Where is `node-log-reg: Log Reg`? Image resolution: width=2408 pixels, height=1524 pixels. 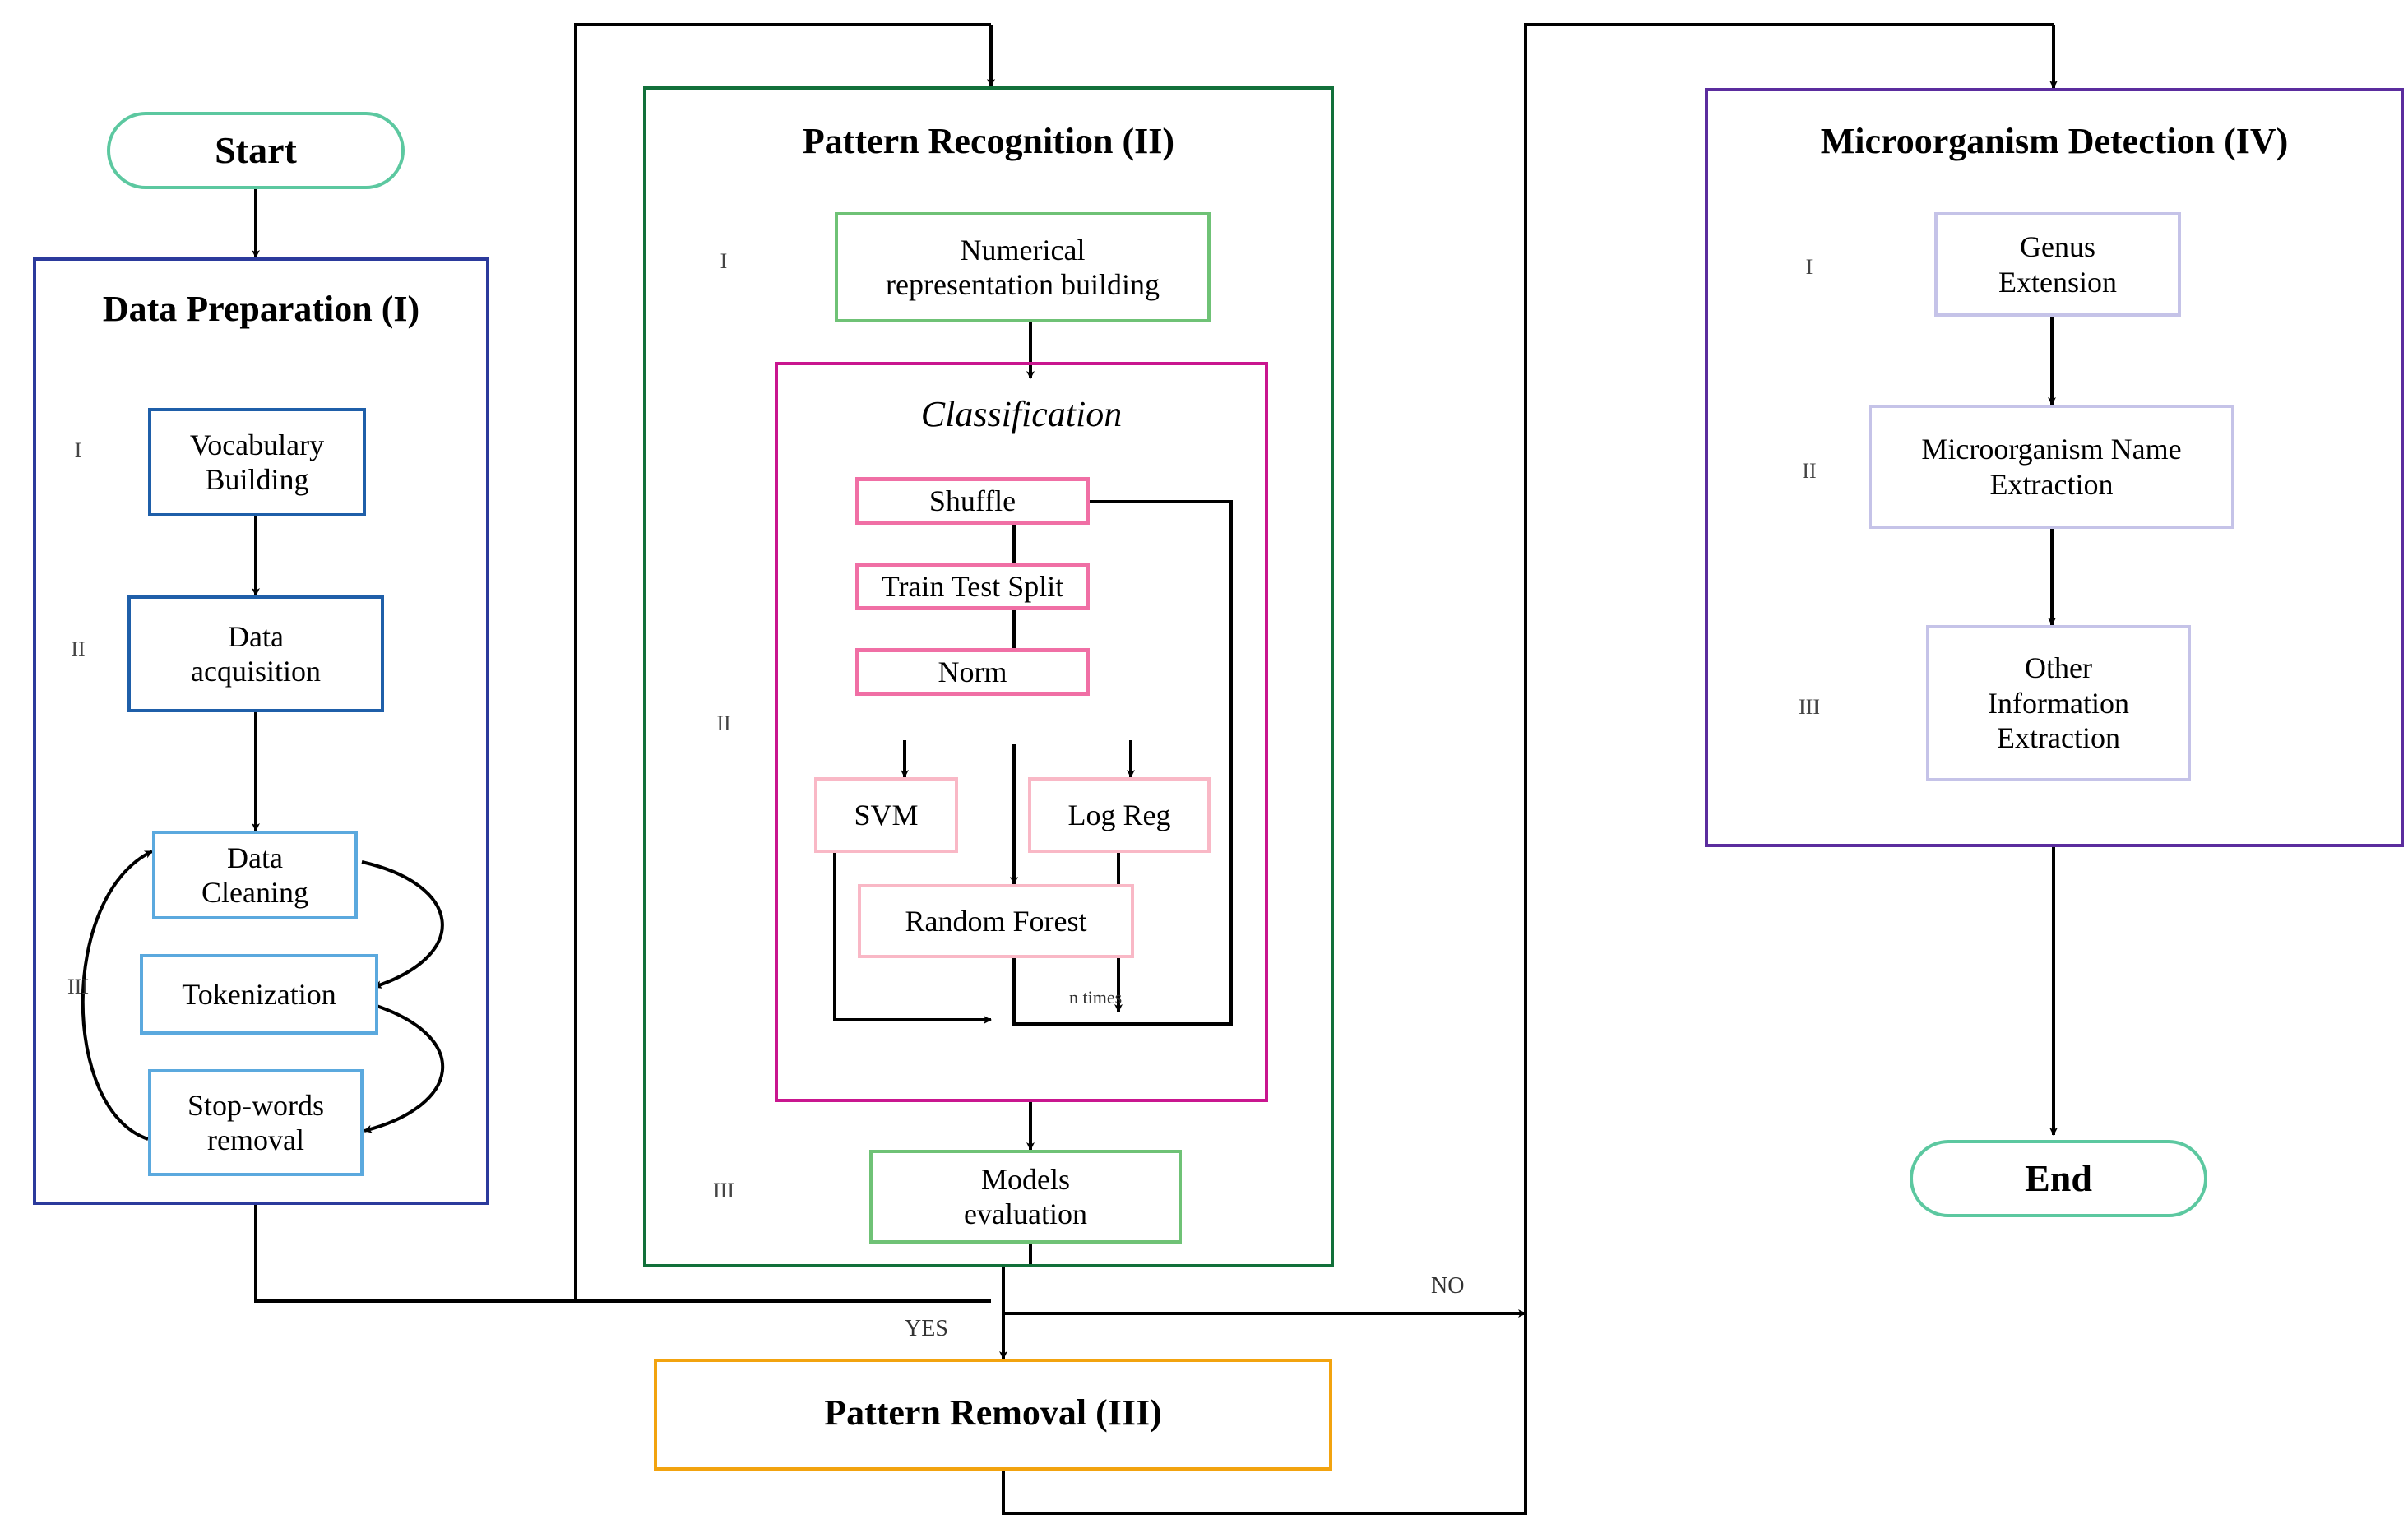 node-log-reg: Log Reg is located at coordinates (1119, 815).